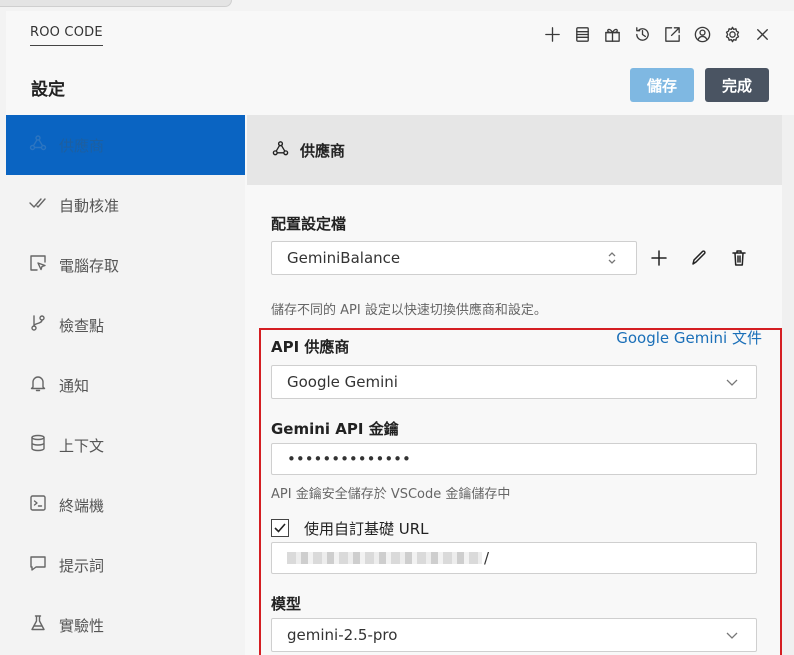  I want to click on custom-url-checkbox, so click(280, 528).